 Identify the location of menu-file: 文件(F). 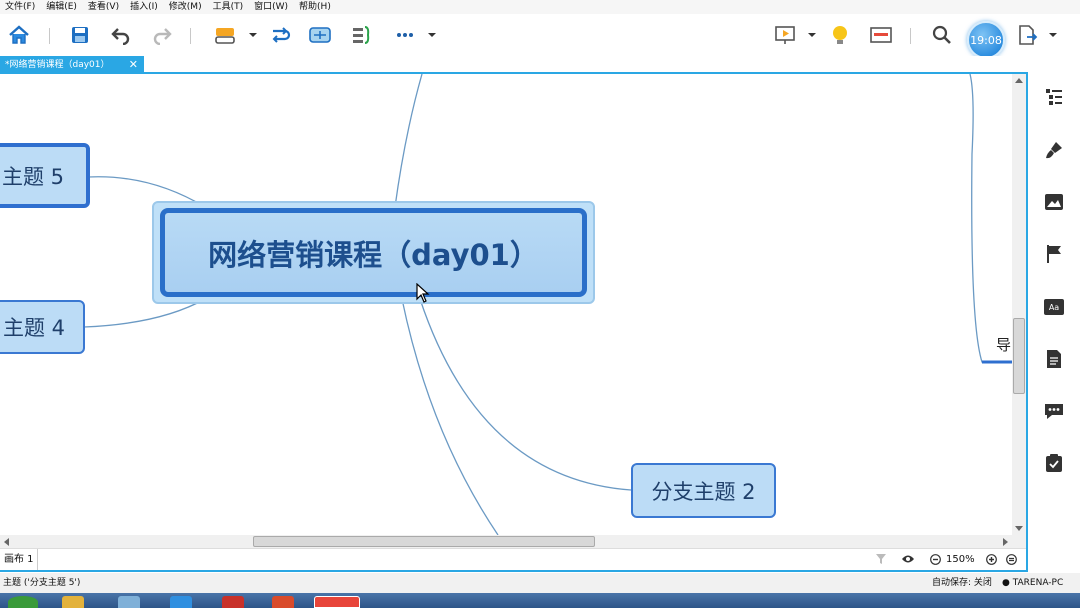
(20, 7).